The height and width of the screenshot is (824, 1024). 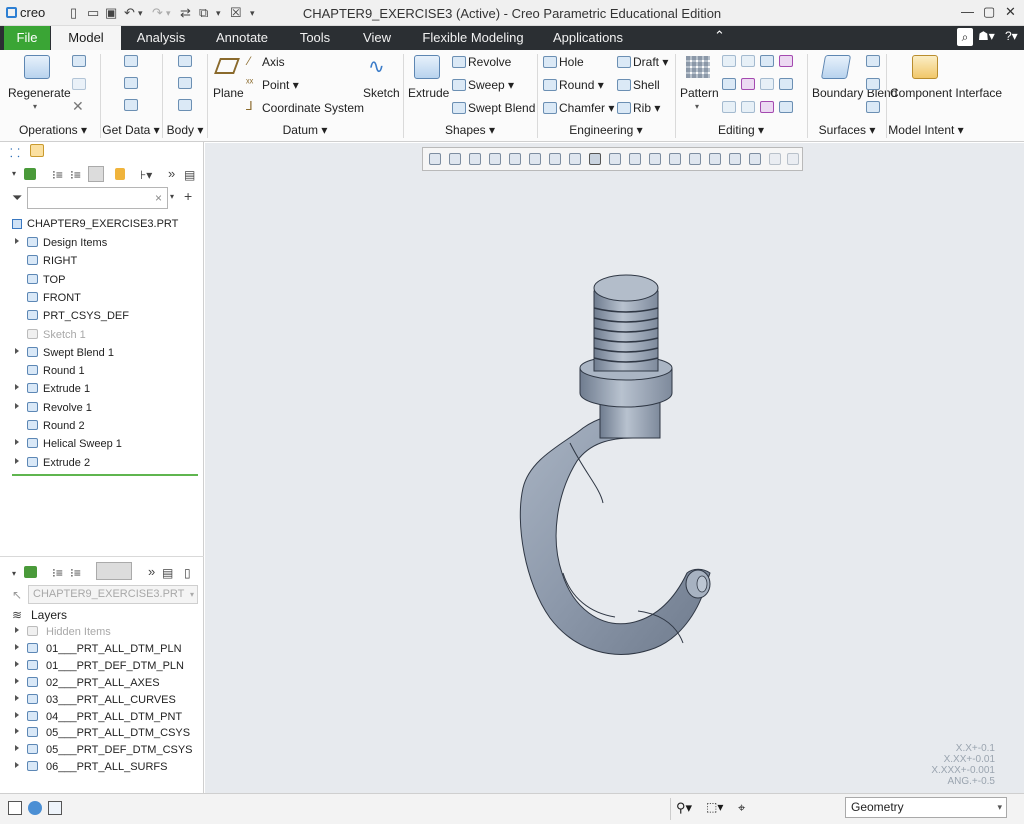 I want to click on learning-icon: ☗▾, so click(x=986, y=36).